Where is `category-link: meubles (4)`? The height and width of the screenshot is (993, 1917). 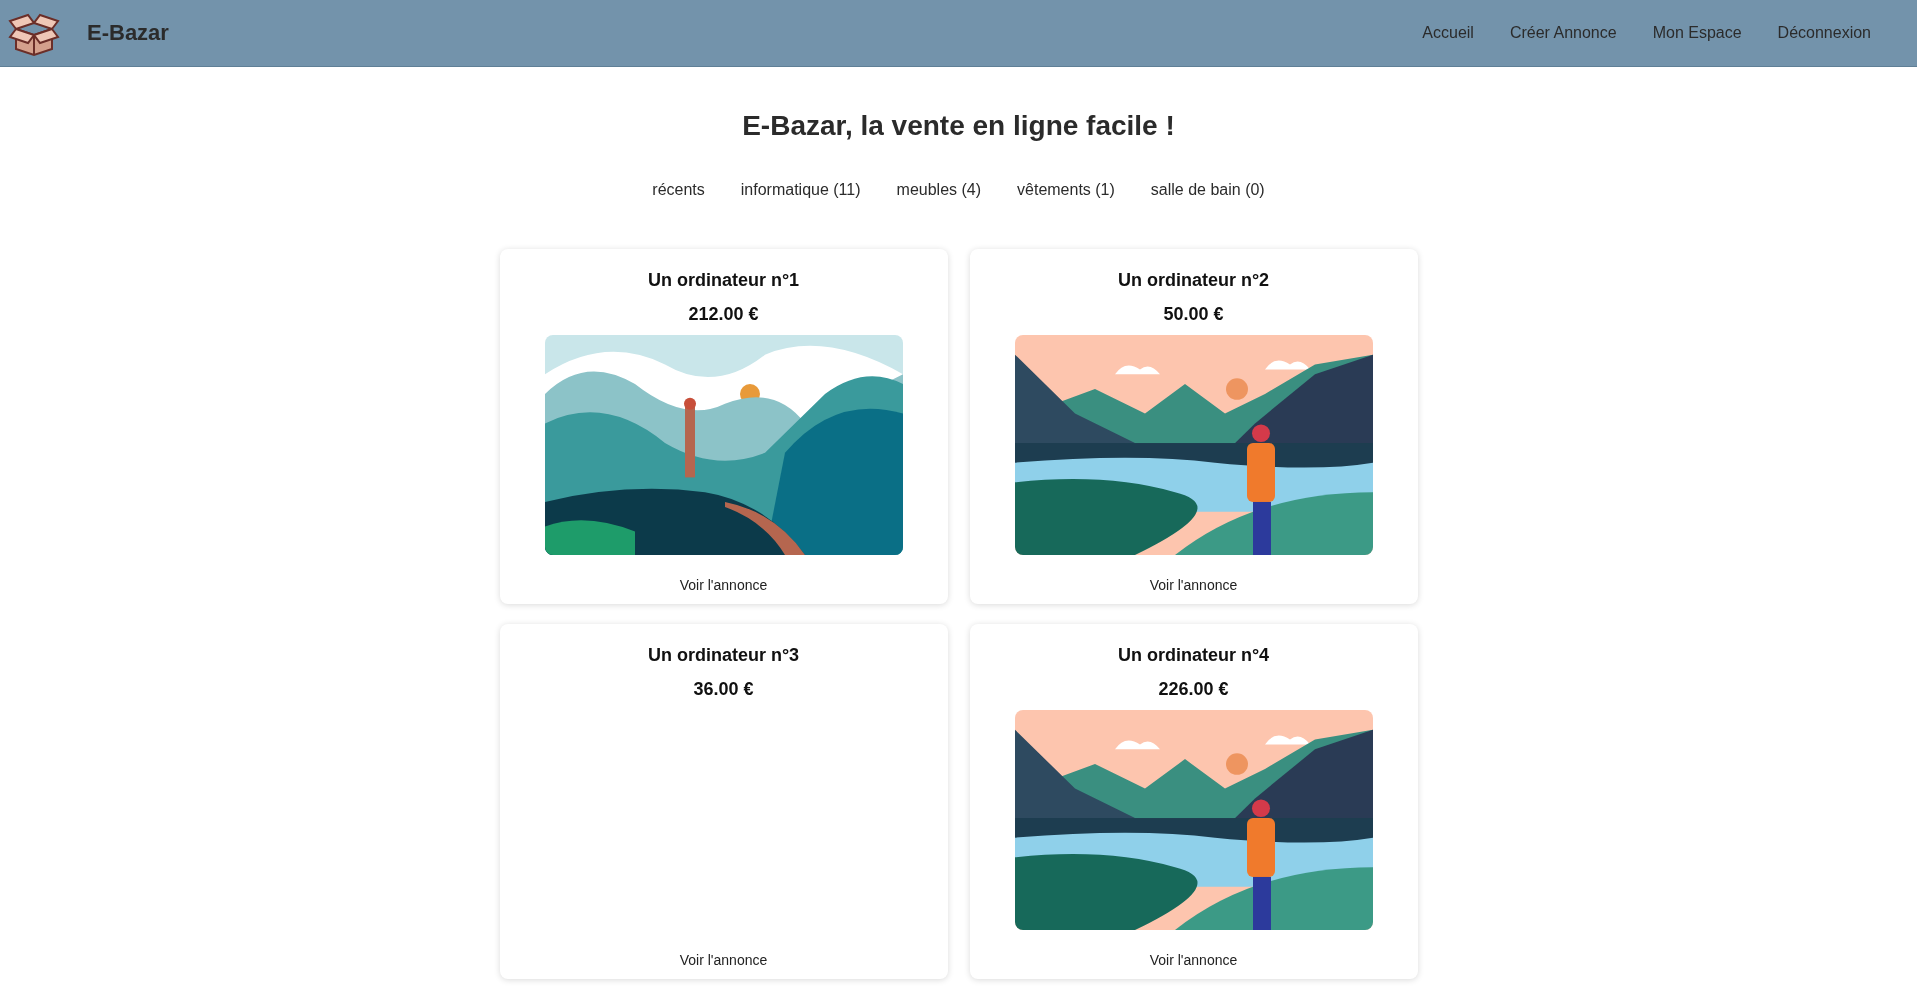 category-link: meubles (4) is located at coordinates (939, 190).